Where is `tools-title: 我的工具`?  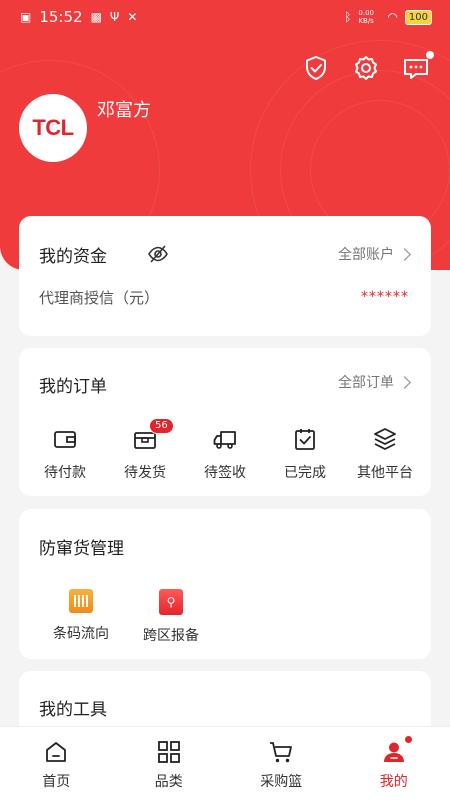
tools-title: 我的工具 is located at coordinates (73, 710).